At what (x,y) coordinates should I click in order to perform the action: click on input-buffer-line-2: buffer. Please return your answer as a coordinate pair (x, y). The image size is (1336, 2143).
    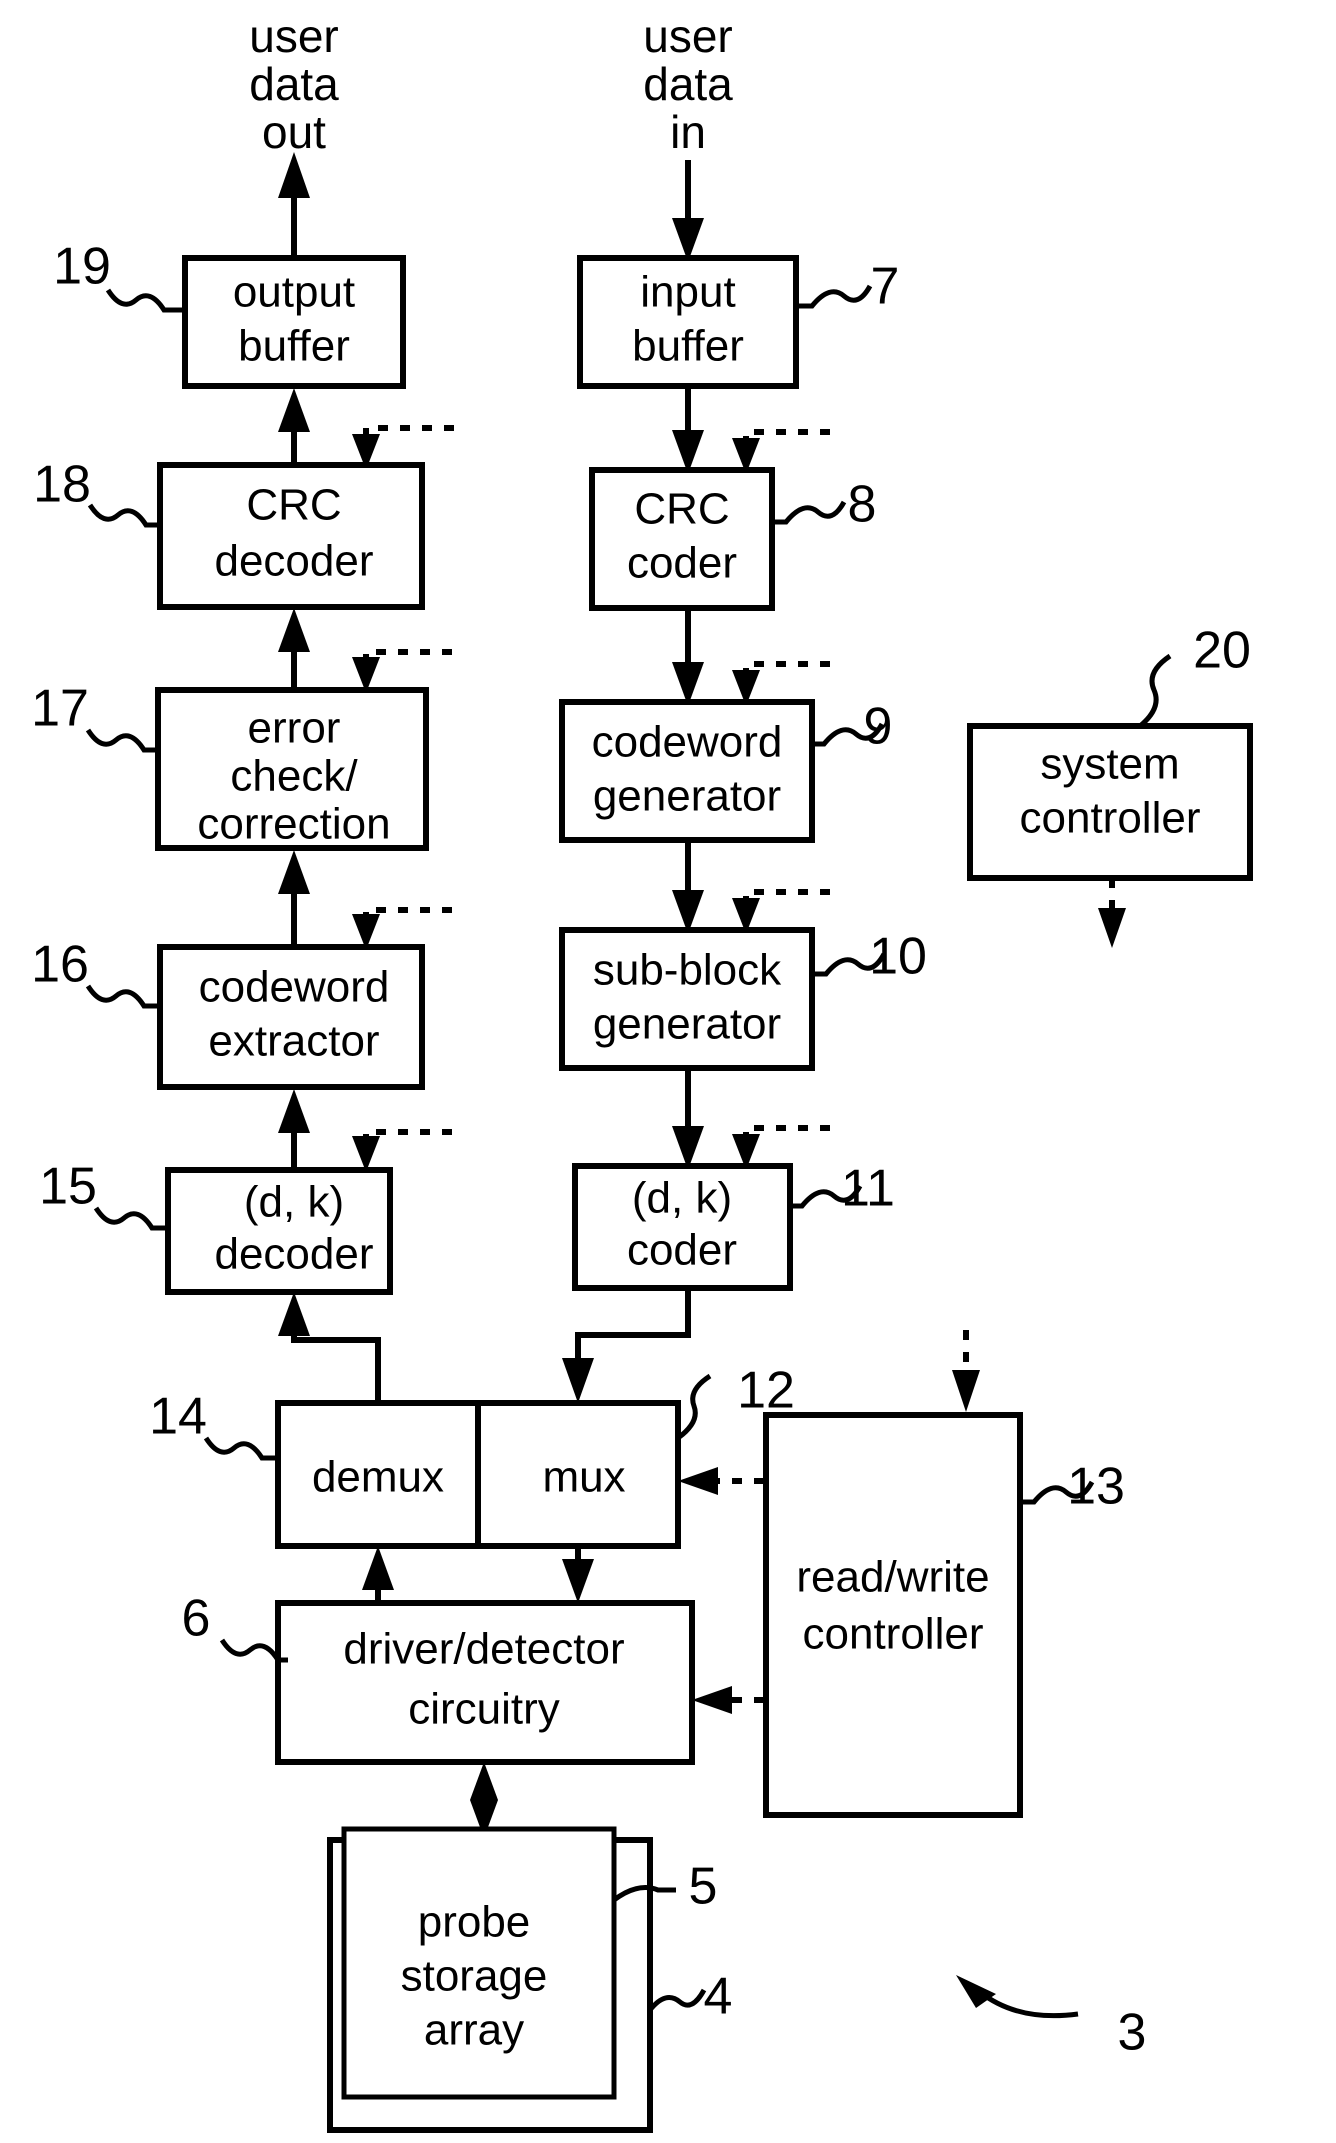
    Looking at the image, I should click on (688, 346).